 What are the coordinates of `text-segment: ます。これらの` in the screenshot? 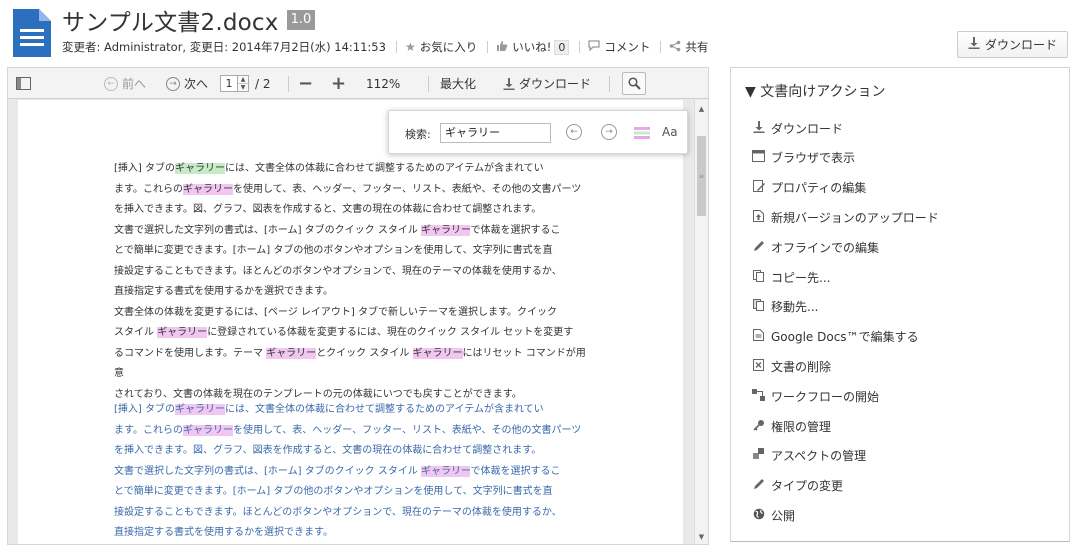 It's located at (148, 189).